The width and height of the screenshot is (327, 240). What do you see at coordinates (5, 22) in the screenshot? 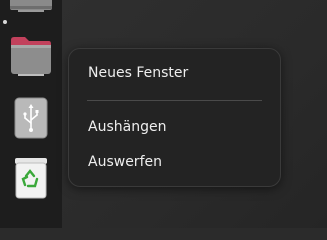
I see `running-indicator` at bounding box center [5, 22].